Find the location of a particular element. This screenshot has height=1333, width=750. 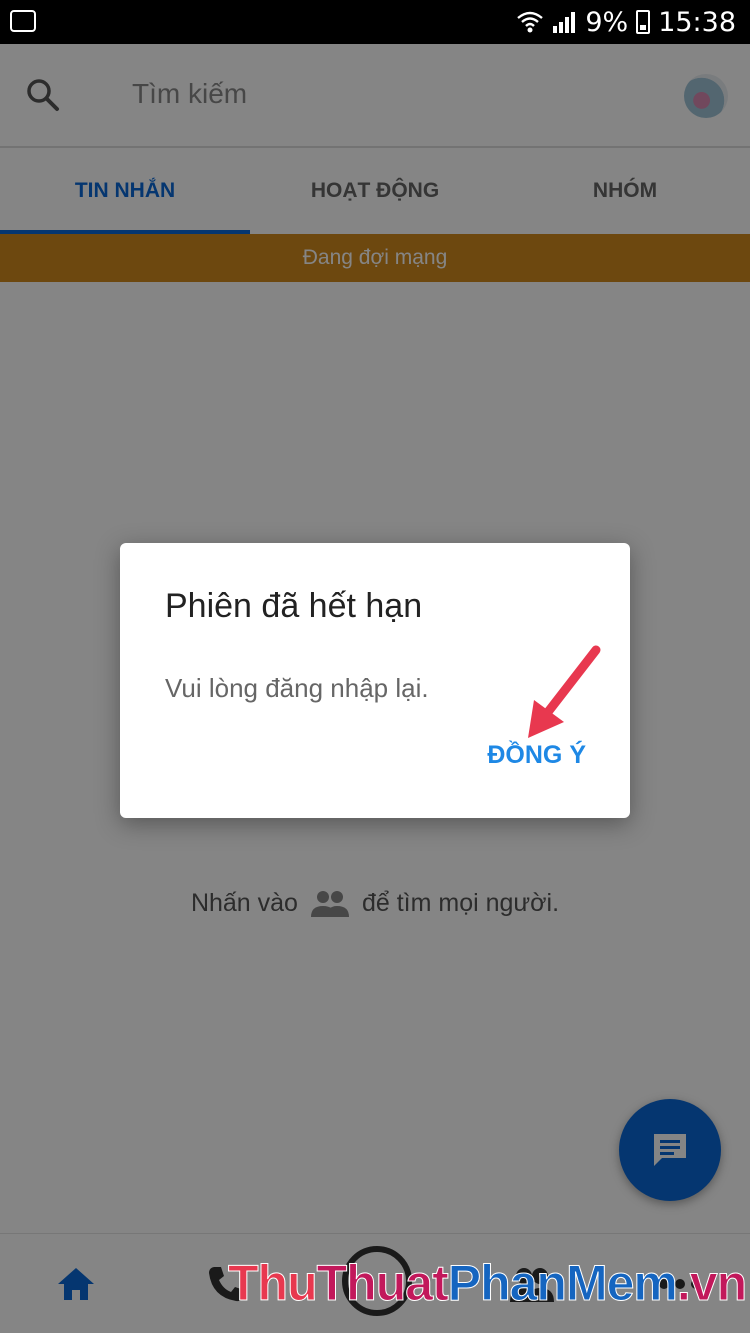

status-bar: 9% 15:38 is located at coordinates (375, 22).